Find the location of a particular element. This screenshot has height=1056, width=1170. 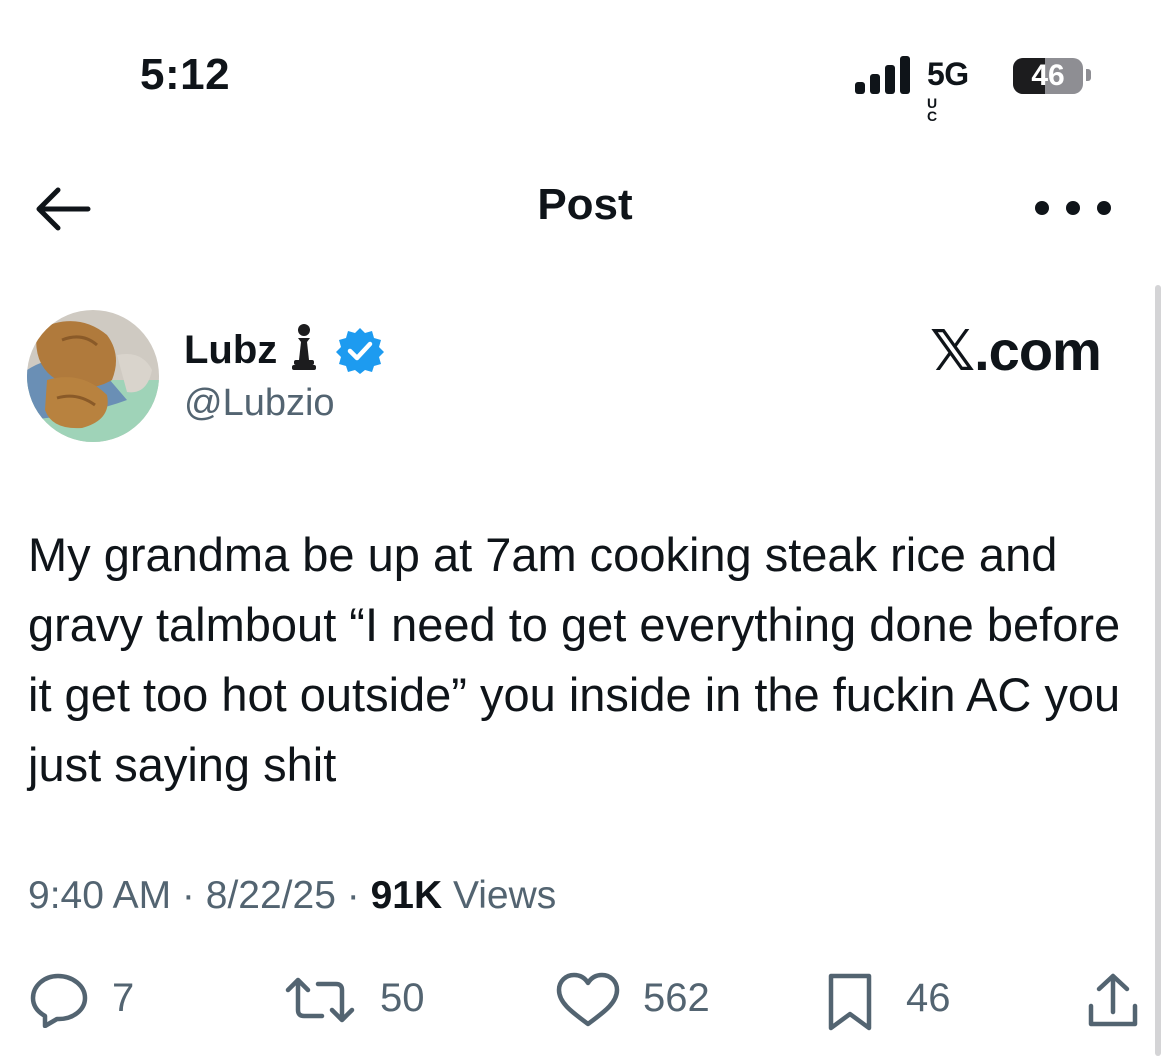

page-title: Post is located at coordinates (585, 204).